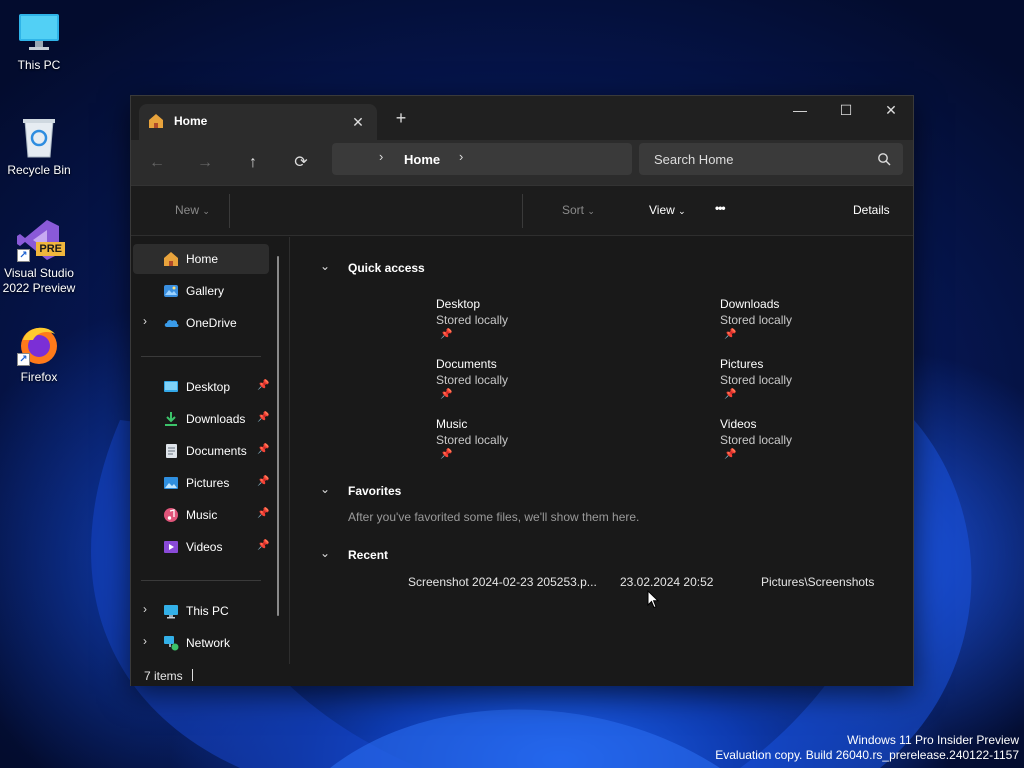 Image resolution: width=1024 pixels, height=768 pixels. I want to click on quick-access-item-desktop: Desktop Stored locally 📌, so click(526, 325).